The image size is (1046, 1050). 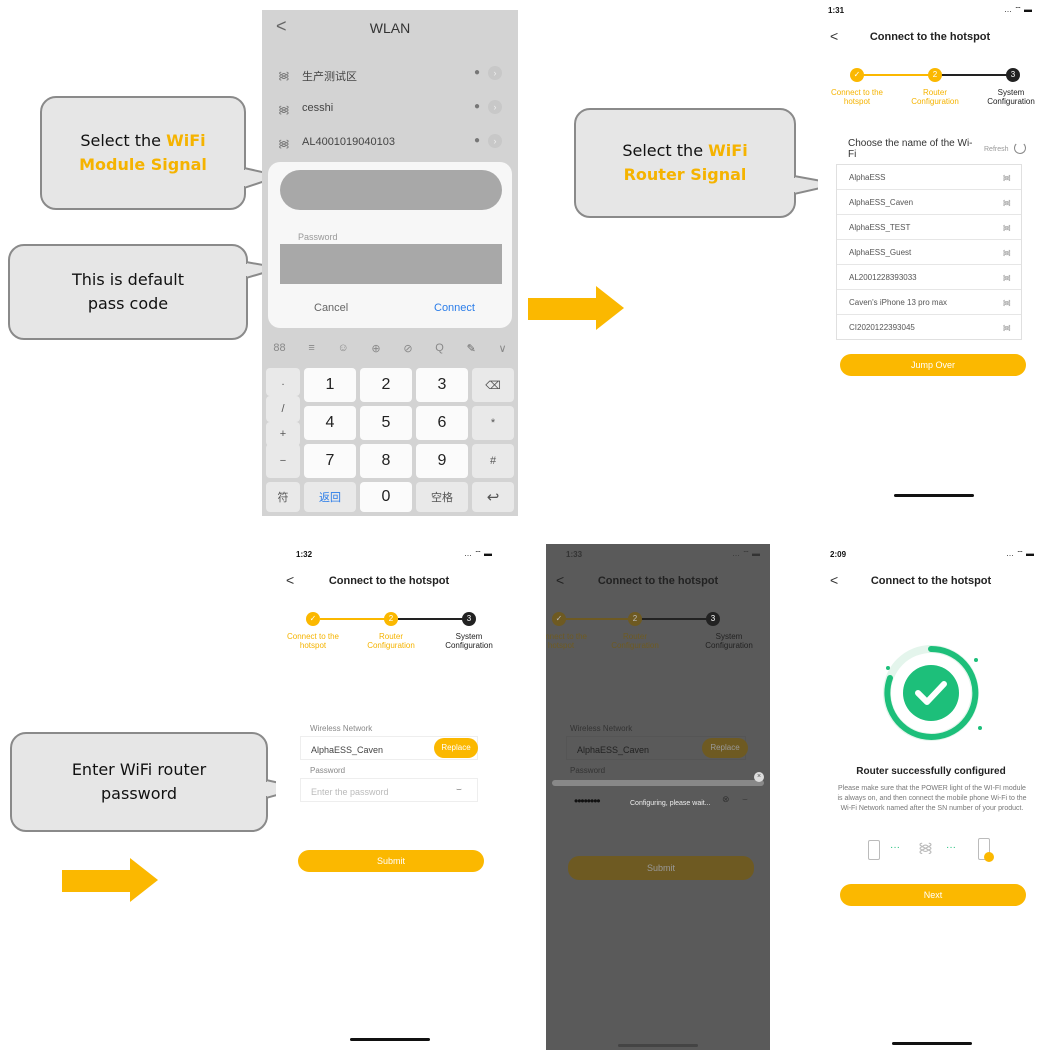 I want to click on key-space: 空格, so click(x=442, y=497).